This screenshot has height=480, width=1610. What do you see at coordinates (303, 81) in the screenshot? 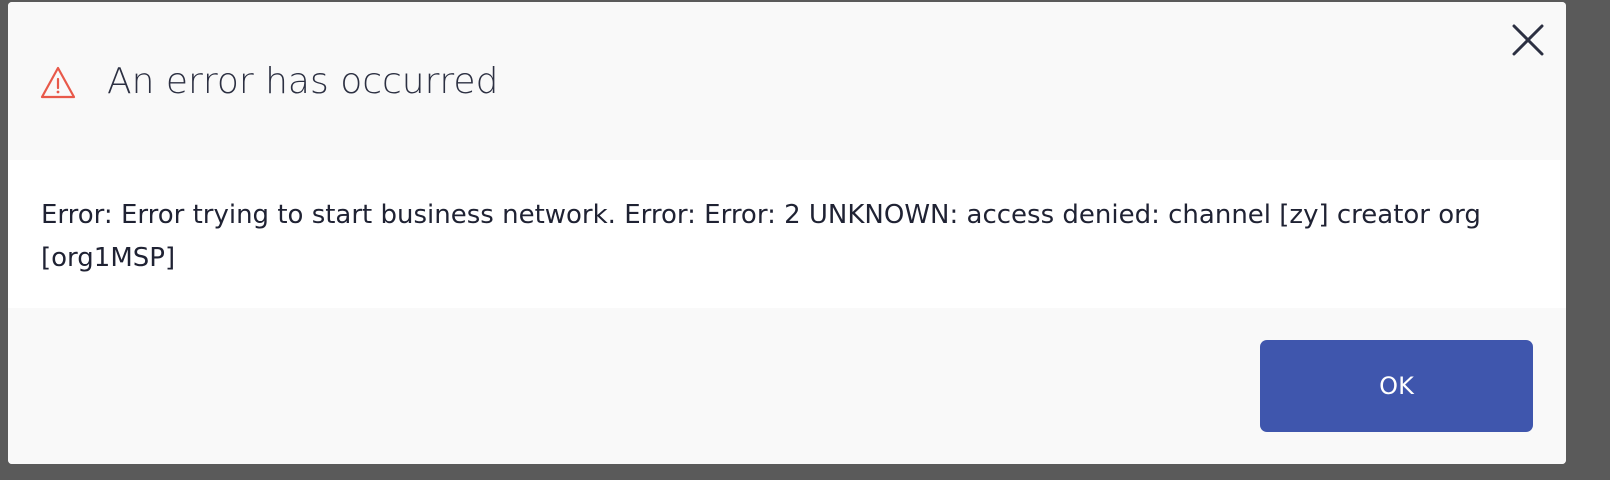
I see `dialog-title: An error has occurred` at bounding box center [303, 81].